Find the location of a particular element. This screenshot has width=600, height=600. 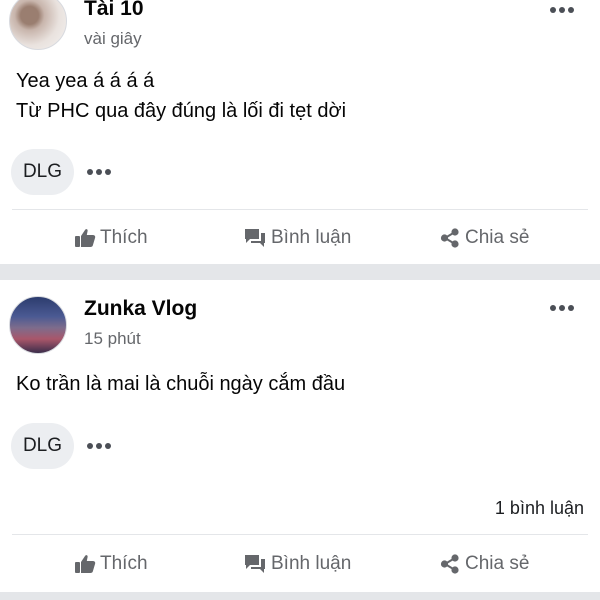

post-body-line: Ko trần là mai là chuỗi ngày cắm đầu is located at coordinates (181, 384).